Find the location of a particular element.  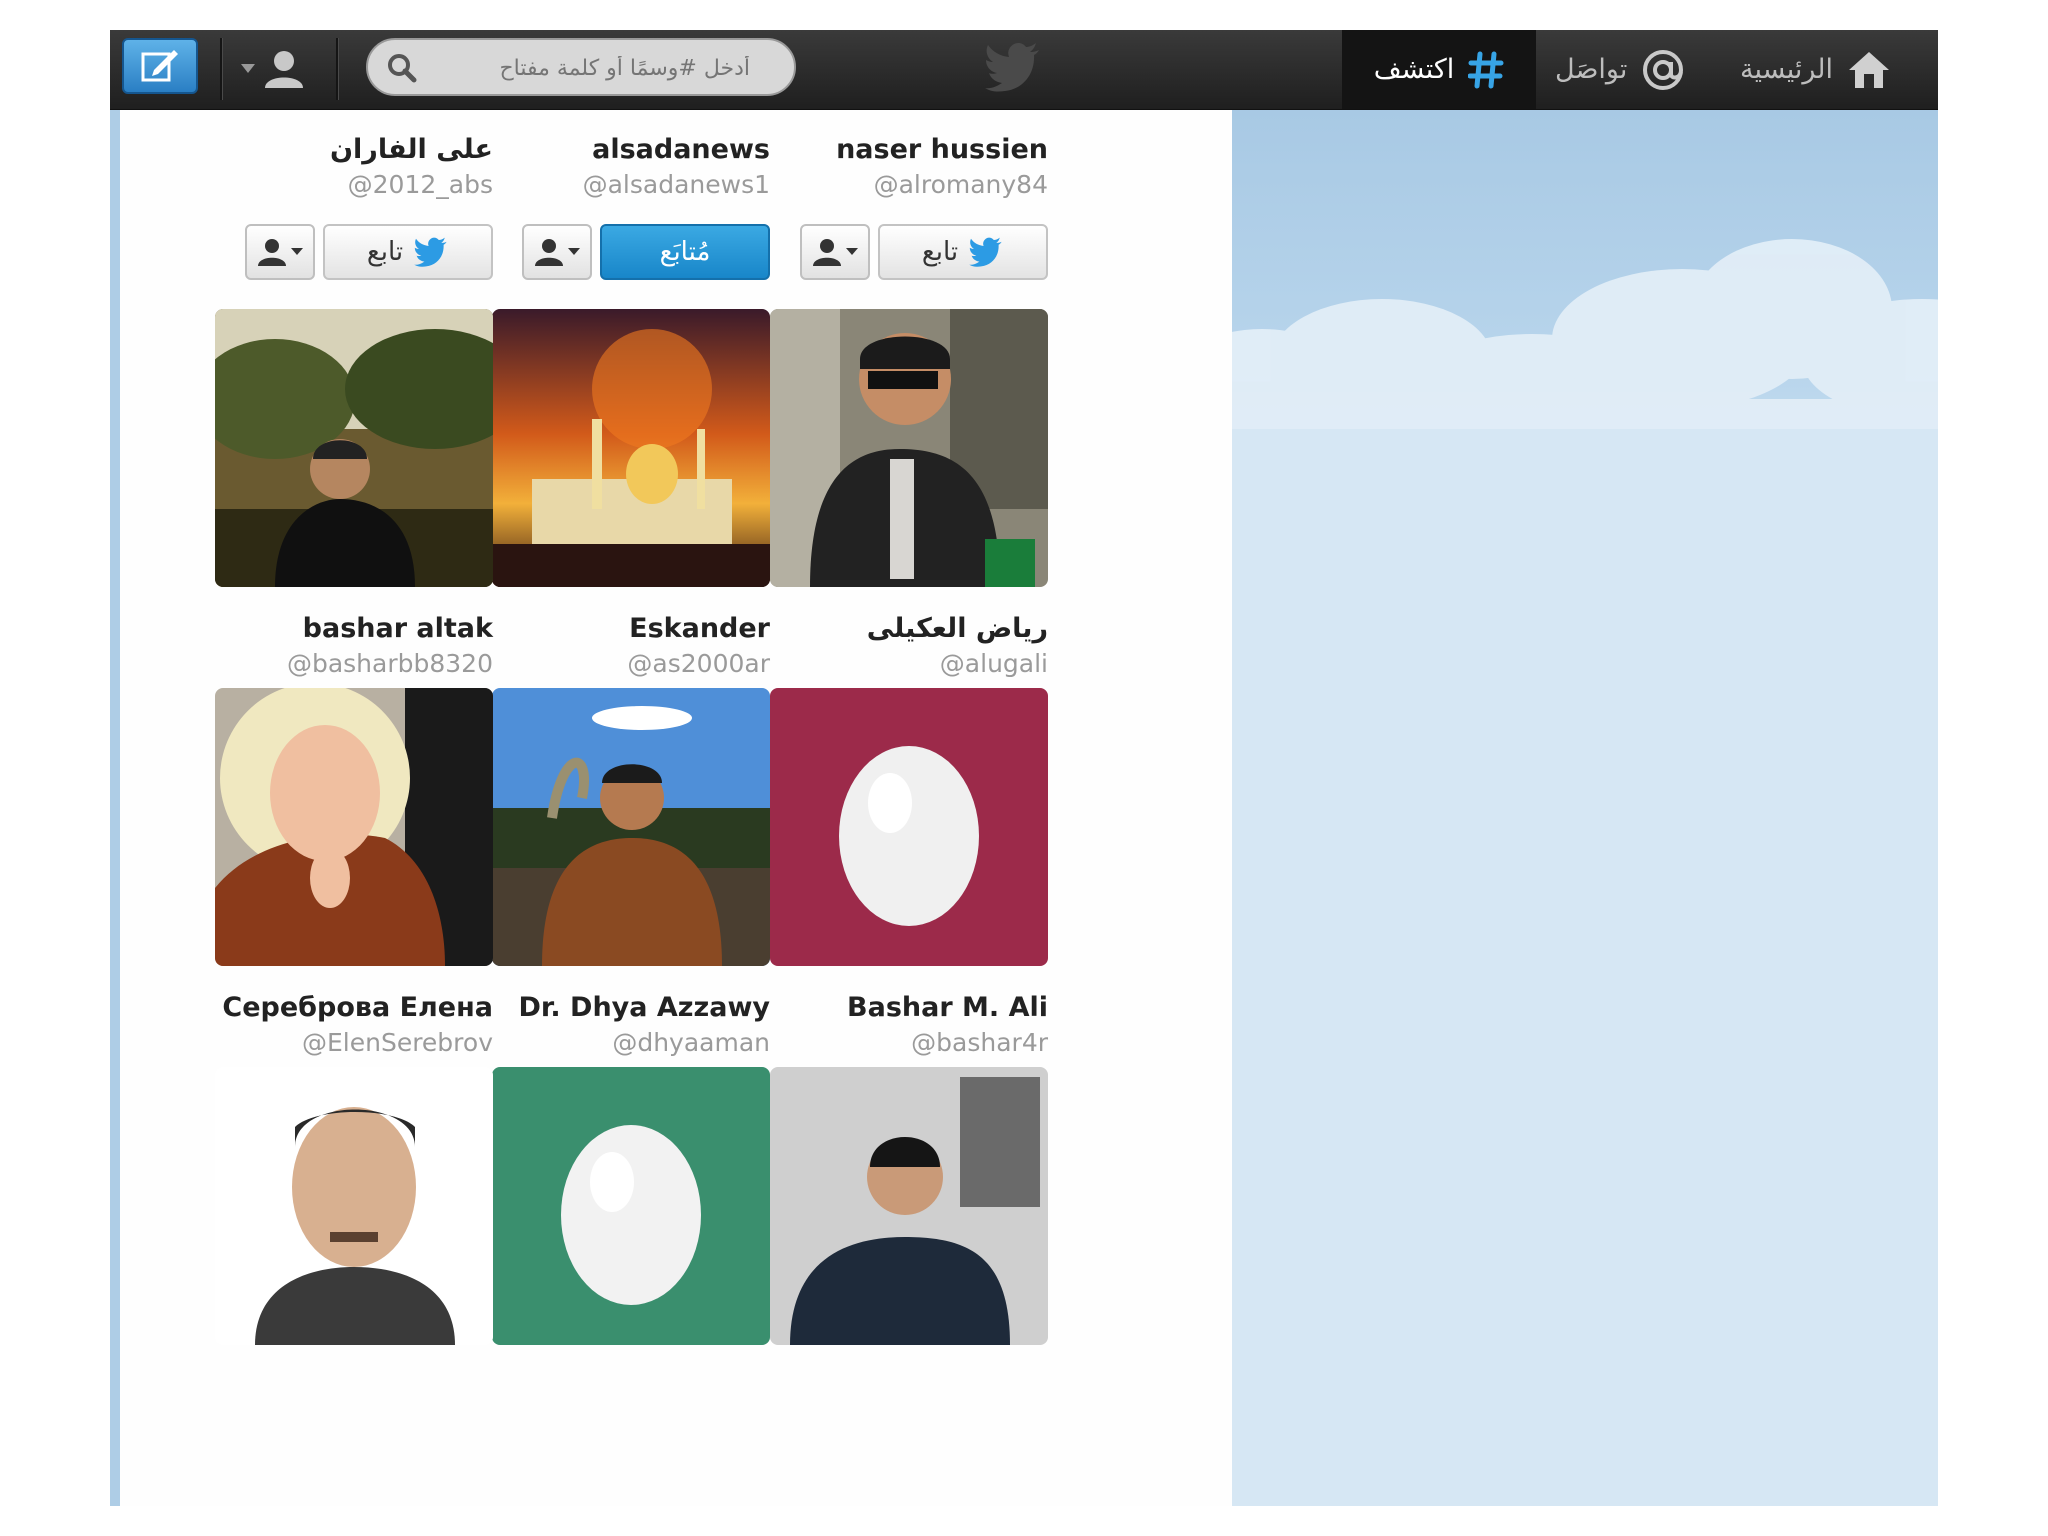

user-display-name: Eskander is located at coordinates (699, 628).